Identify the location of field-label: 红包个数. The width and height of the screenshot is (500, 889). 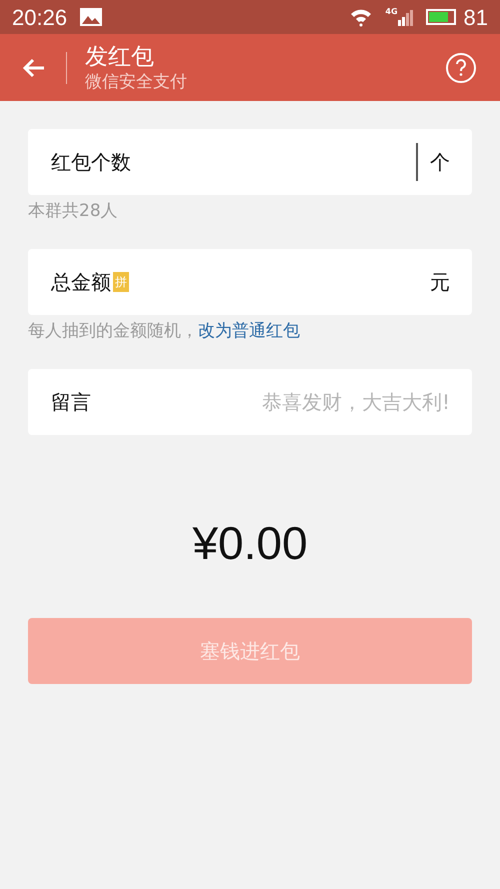
(91, 162).